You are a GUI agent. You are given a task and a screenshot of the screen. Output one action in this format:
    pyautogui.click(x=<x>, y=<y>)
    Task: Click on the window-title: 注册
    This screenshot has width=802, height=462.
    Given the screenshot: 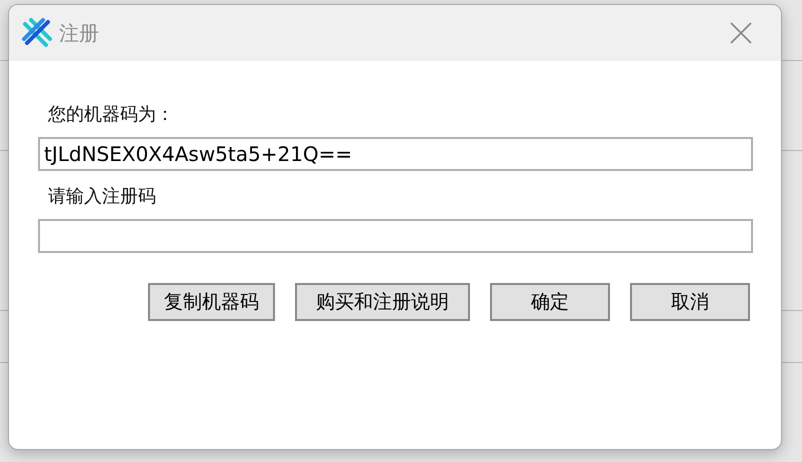 What is the action you would take?
    pyautogui.click(x=79, y=33)
    